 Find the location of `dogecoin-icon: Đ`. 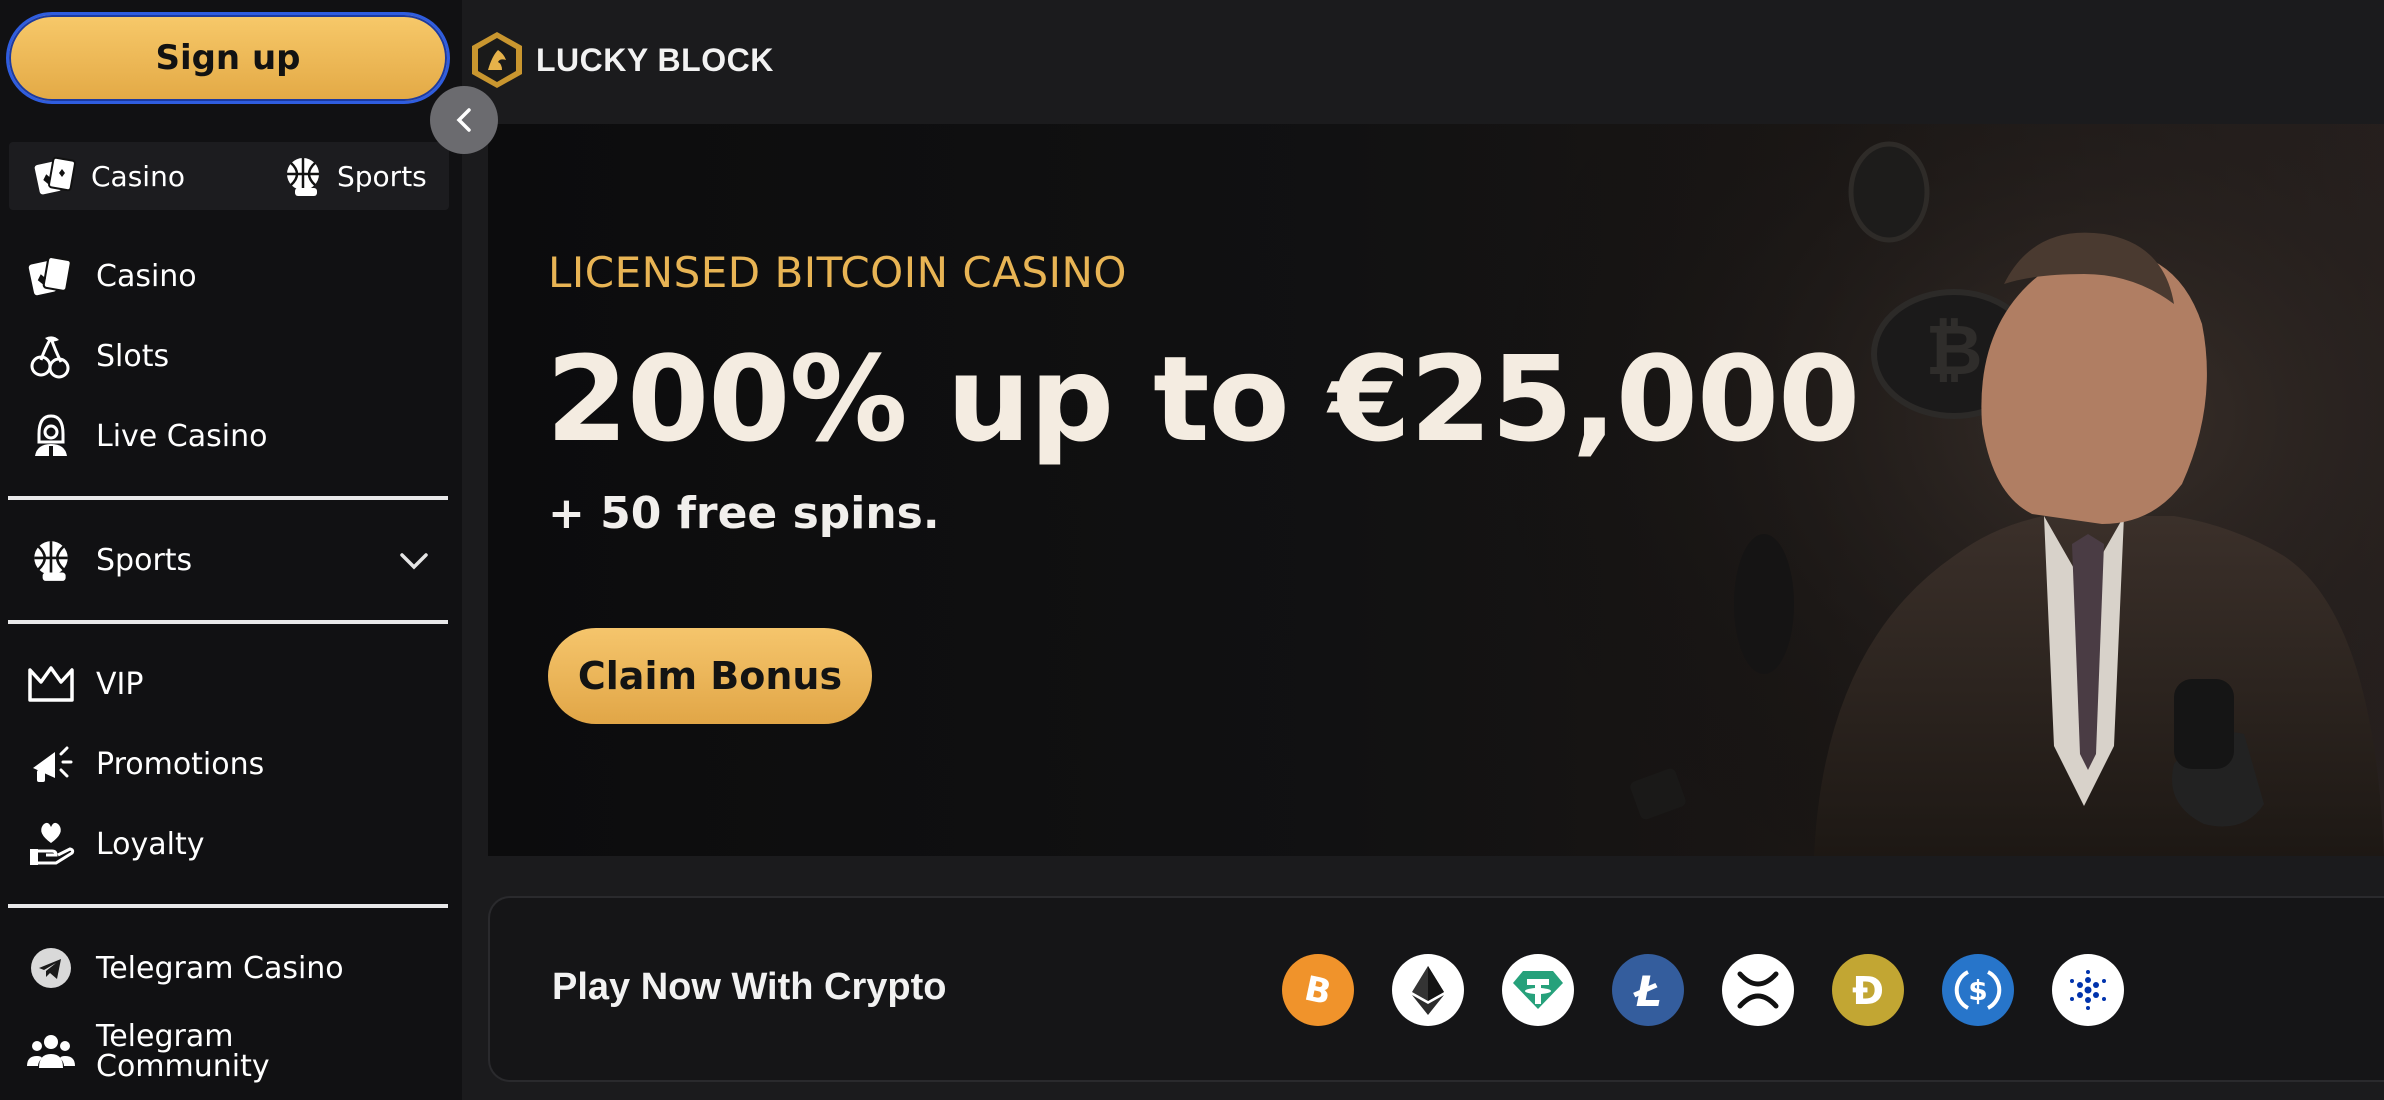

dogecoin-icon: Đ is located at coordinates (1868, 990).